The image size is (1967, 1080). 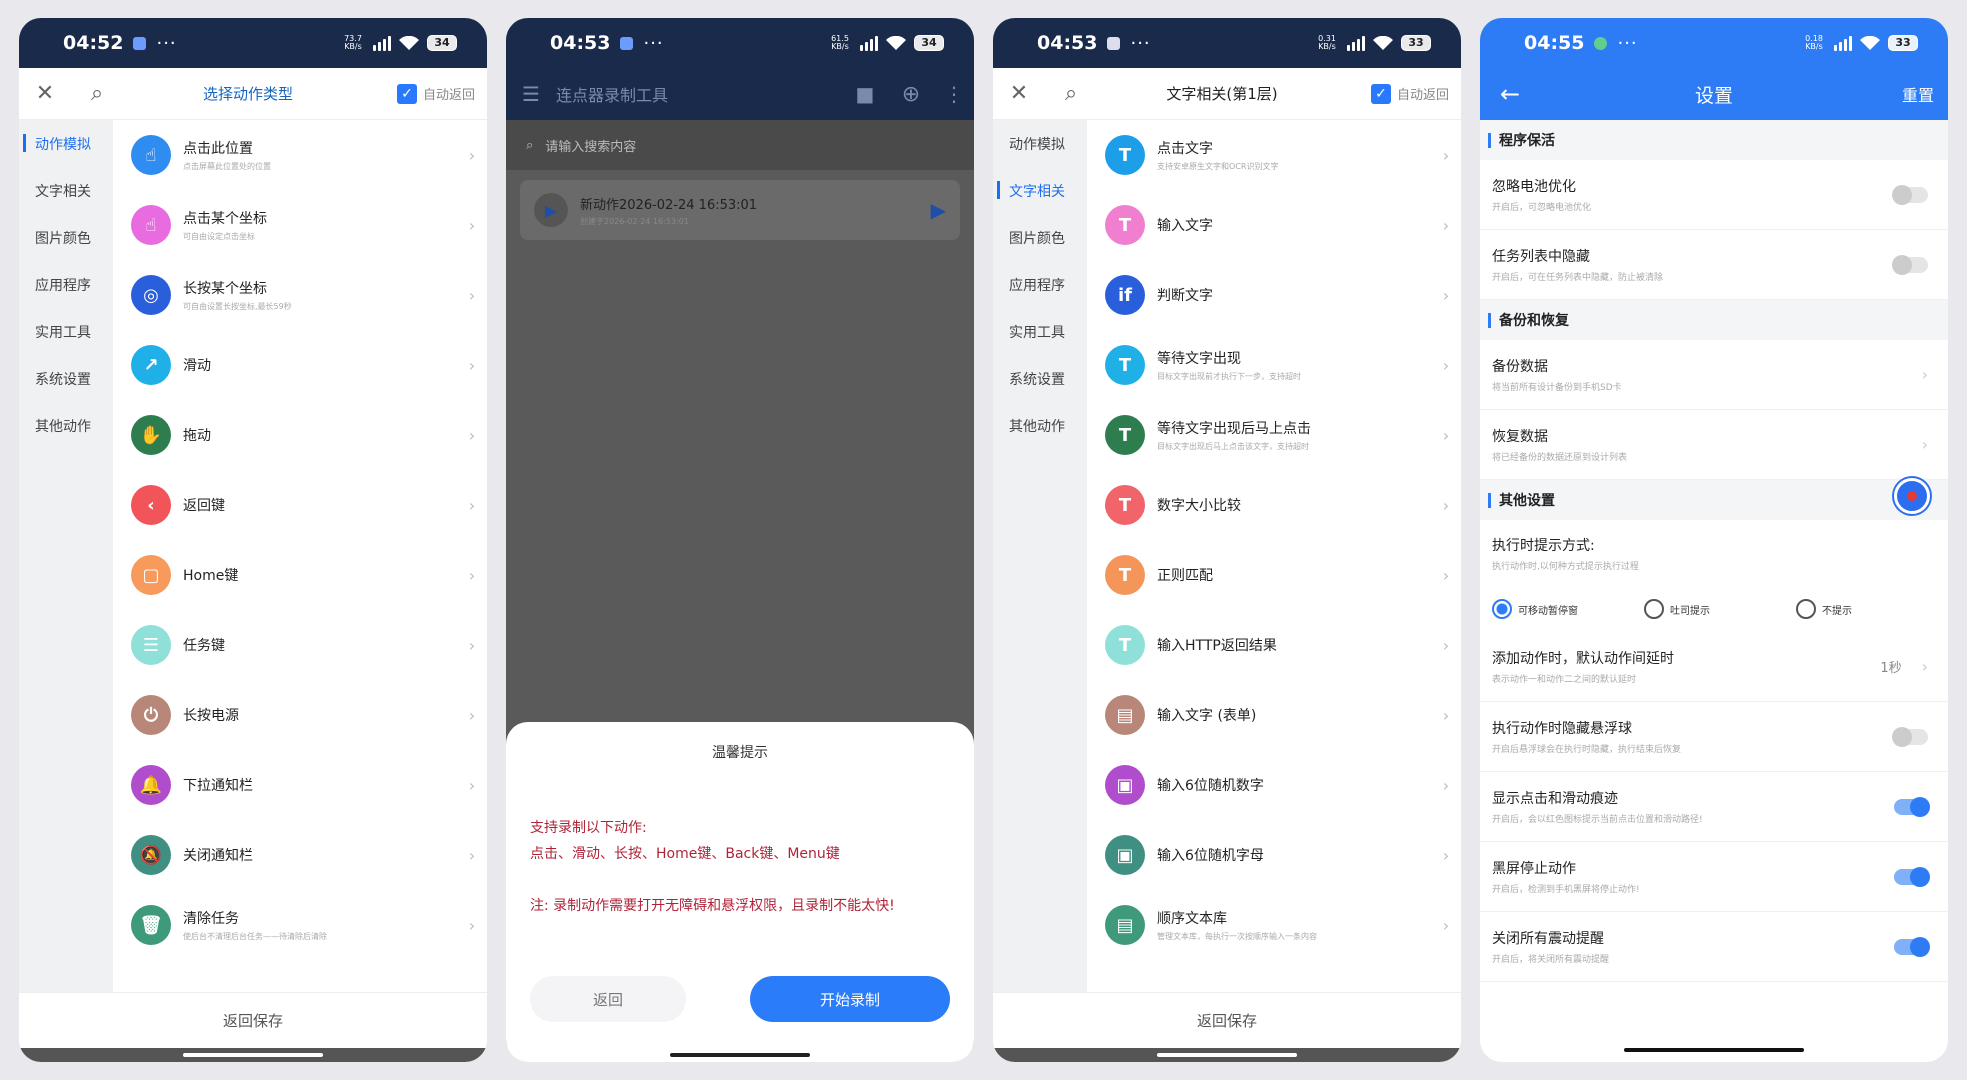 What do you see at coordinates (300, 295) in the screenshot?
I see `action-item: ◎ 长按某个坐标 可自由设置长按坐标,最长59秒 ›` at bounding box center [300, 295].